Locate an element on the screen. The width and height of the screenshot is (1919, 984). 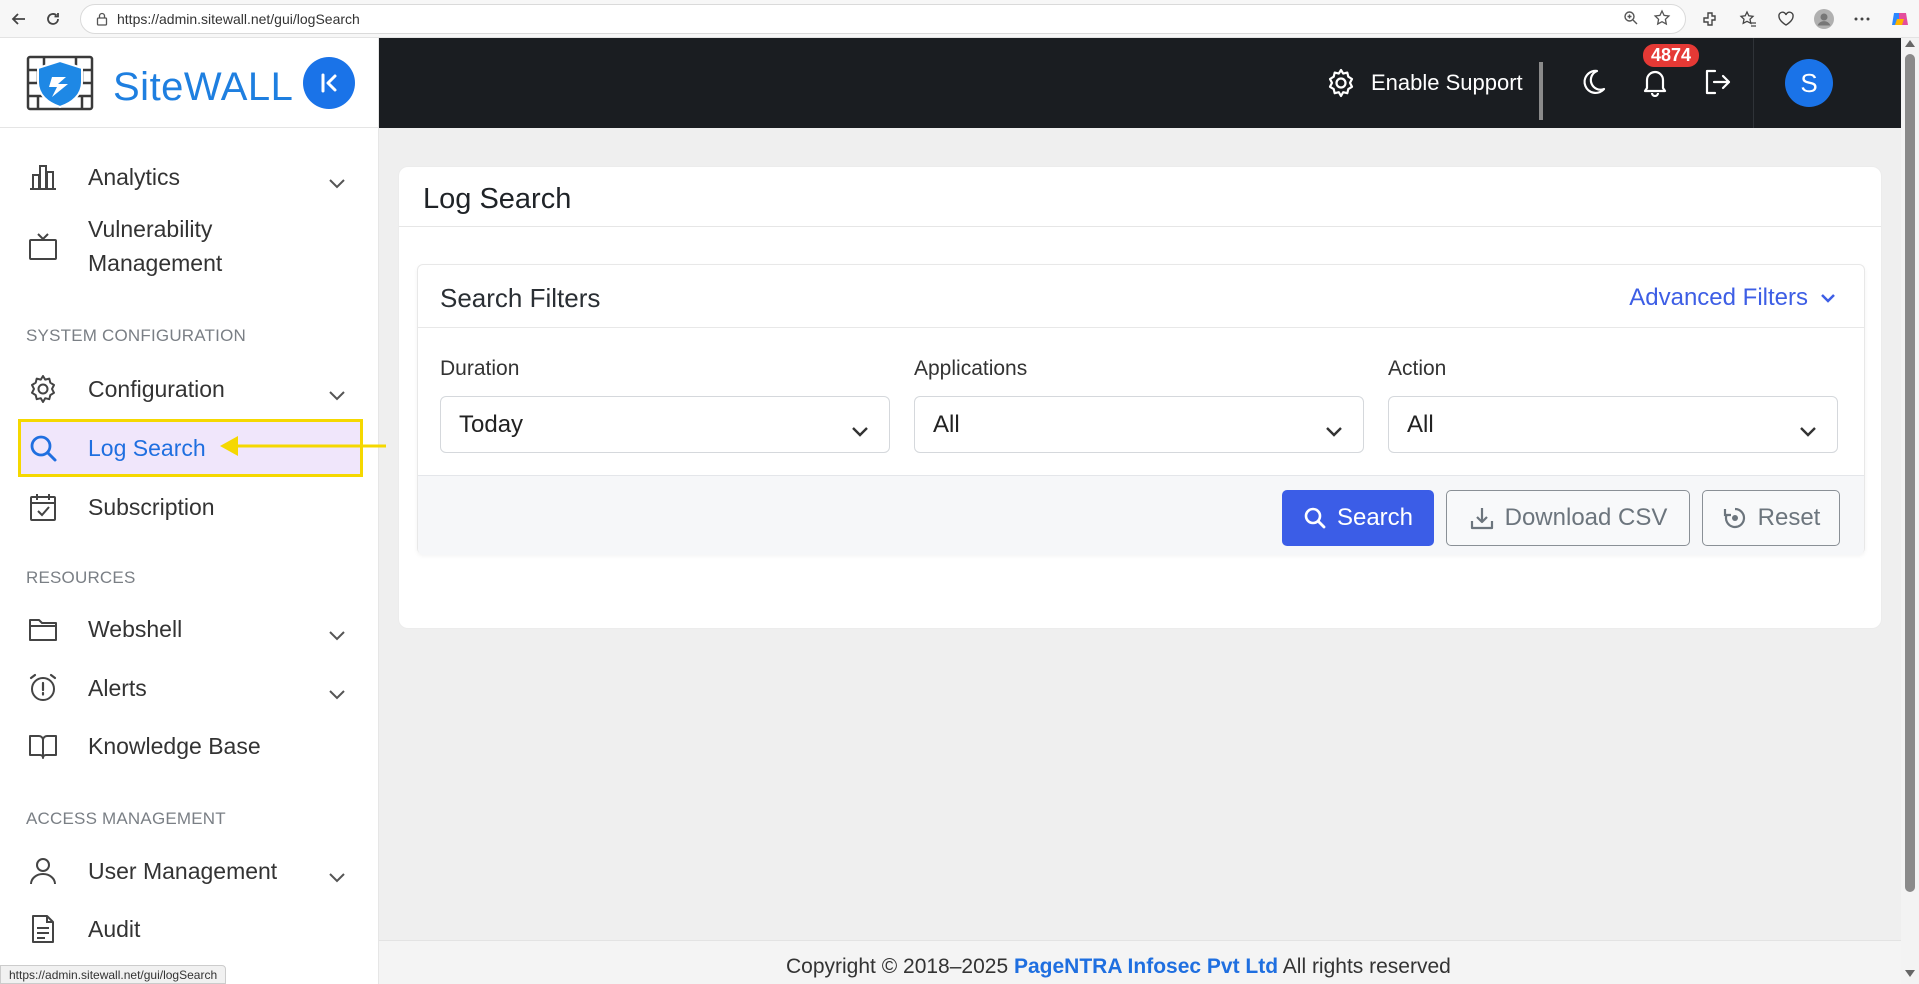
address-bar: https://admin.sitewall.net/gui/logSearch is located at coordinates (883, 19).